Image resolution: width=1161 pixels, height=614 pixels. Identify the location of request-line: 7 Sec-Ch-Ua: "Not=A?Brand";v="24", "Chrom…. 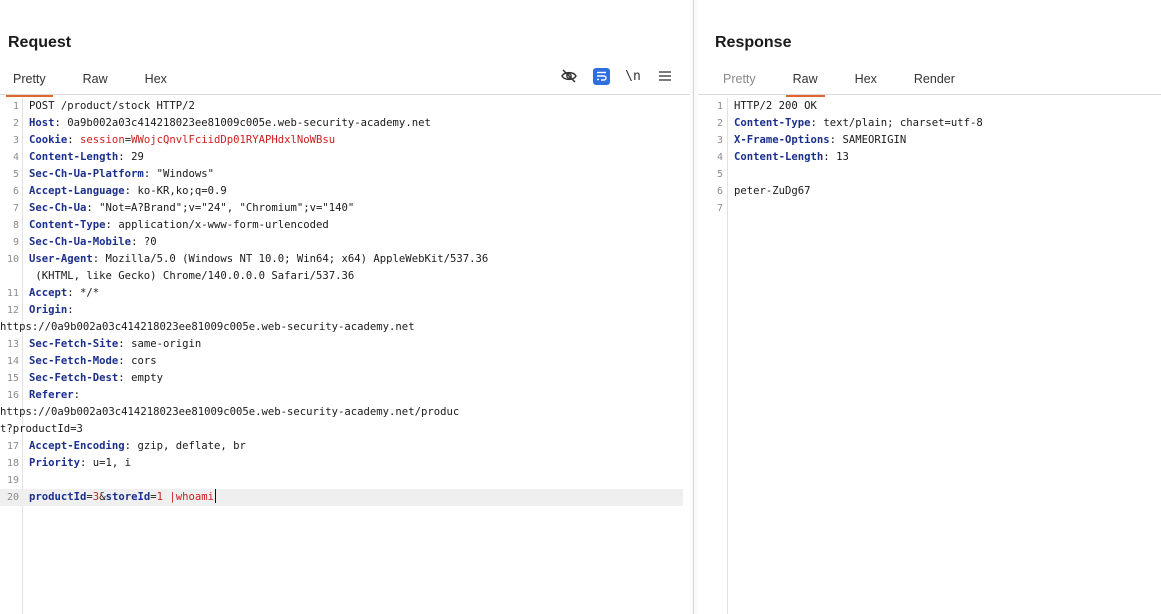
(183, 208).